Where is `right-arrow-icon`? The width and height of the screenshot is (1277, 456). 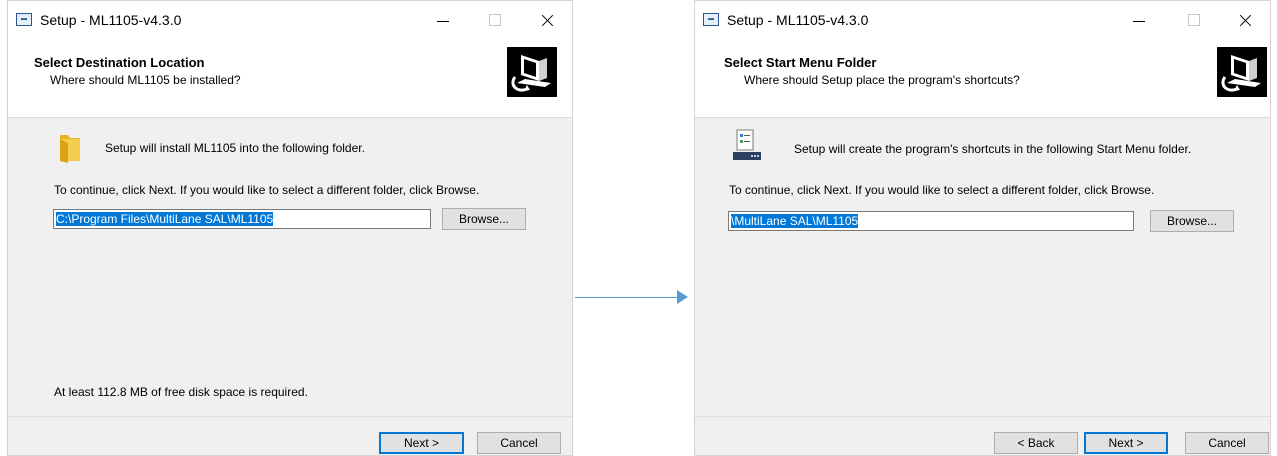
right-arrow-icon is located at coordinates (682, 297).